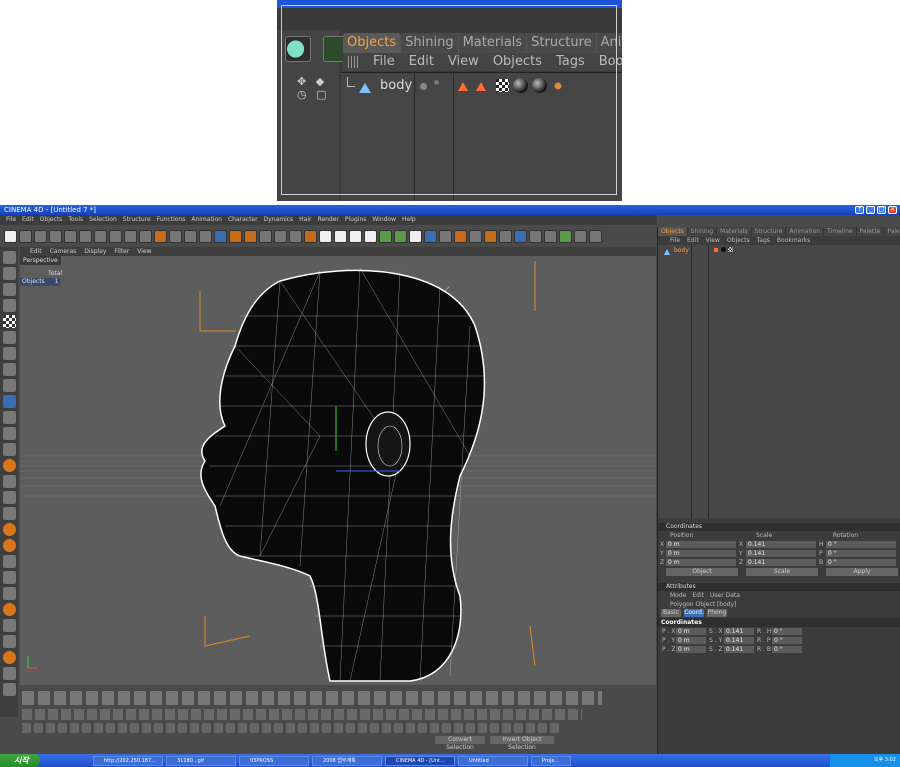 The width and height of the screenshot is (900, 767). What do you see at coordinates (701, 544) in the screenshot?
I see `pos-x-field: 0 m` at bounding box center [701, 544].